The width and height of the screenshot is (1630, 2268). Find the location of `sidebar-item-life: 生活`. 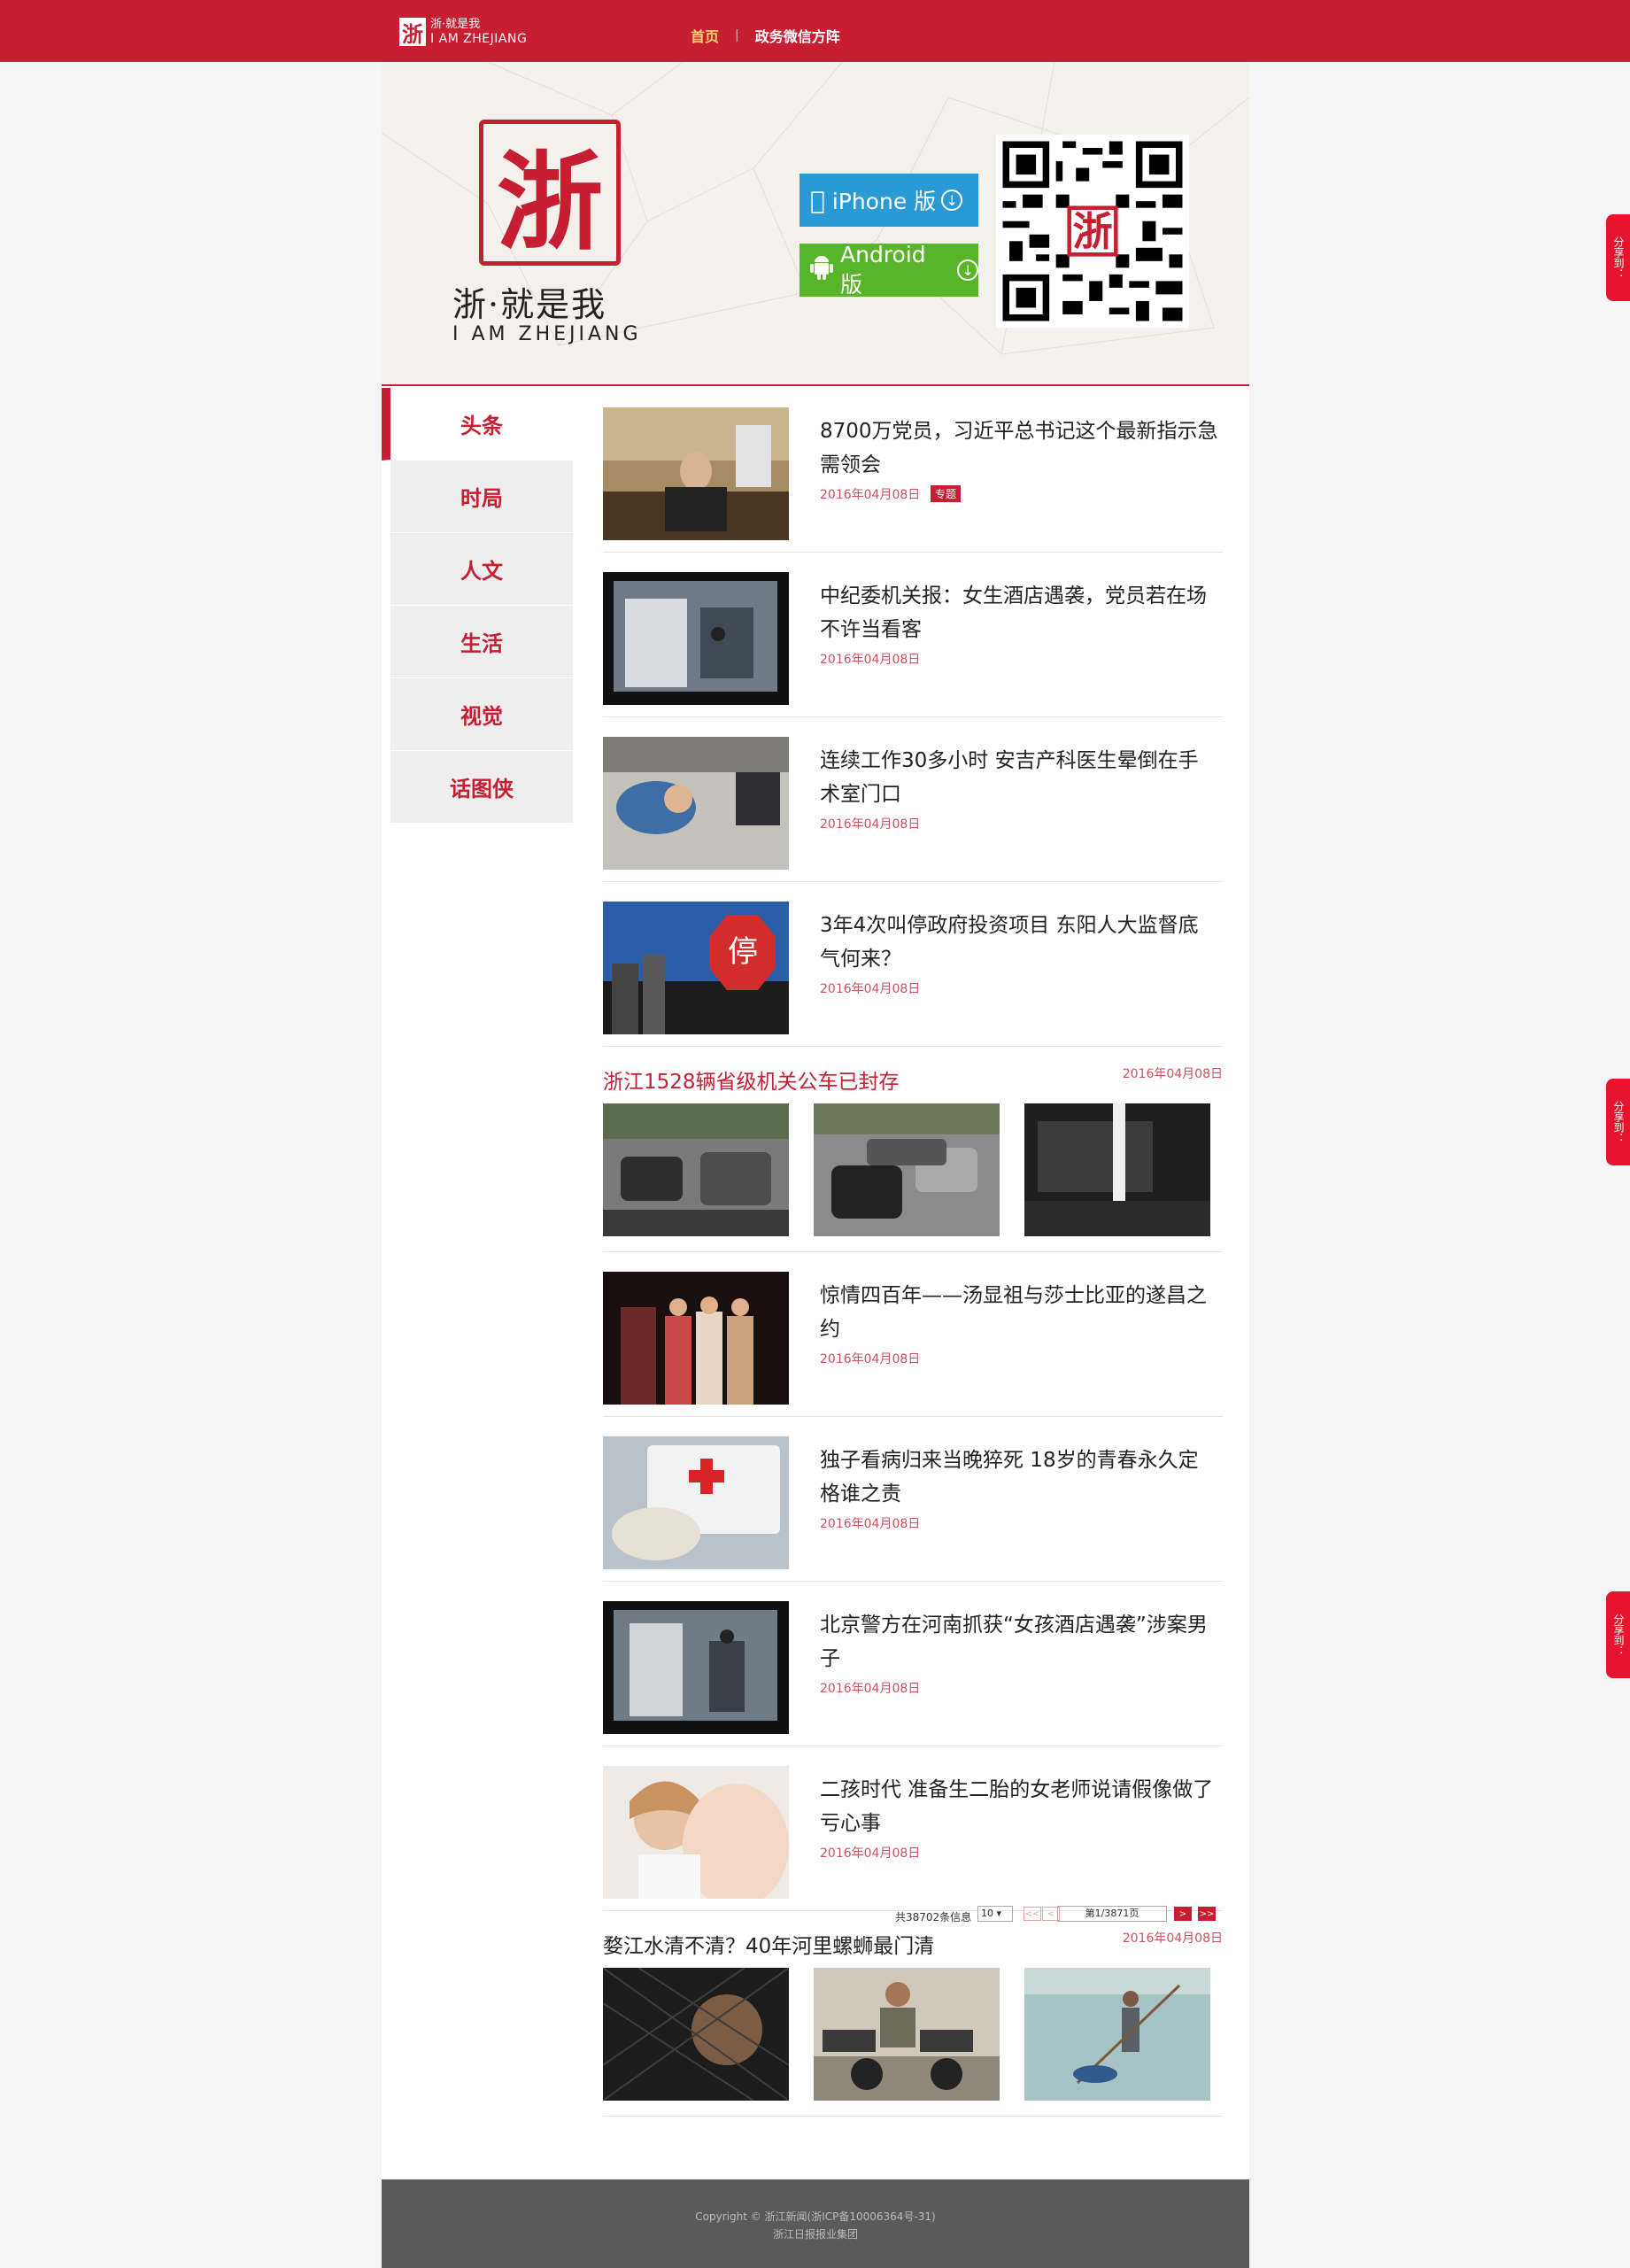

sidebar-item-life: 生活 is located at coordinates (481, 642).